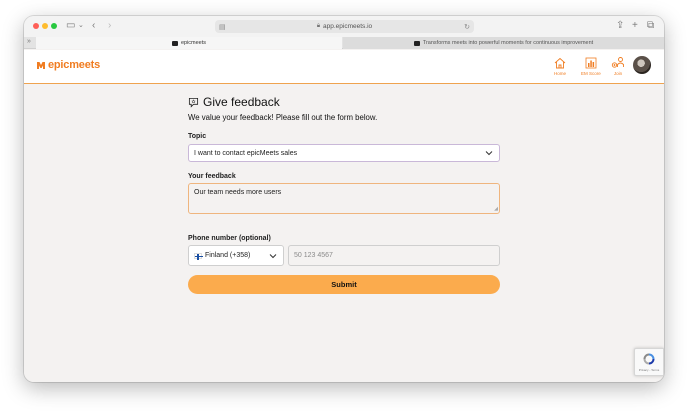 Image resolution: width=688 pixels, height=413 pixels. What do you see at coordinates (344, 67) in the screenshot?
I see `app-header: epicmeets Home EM Score Join` at bounding box center [344, 67].